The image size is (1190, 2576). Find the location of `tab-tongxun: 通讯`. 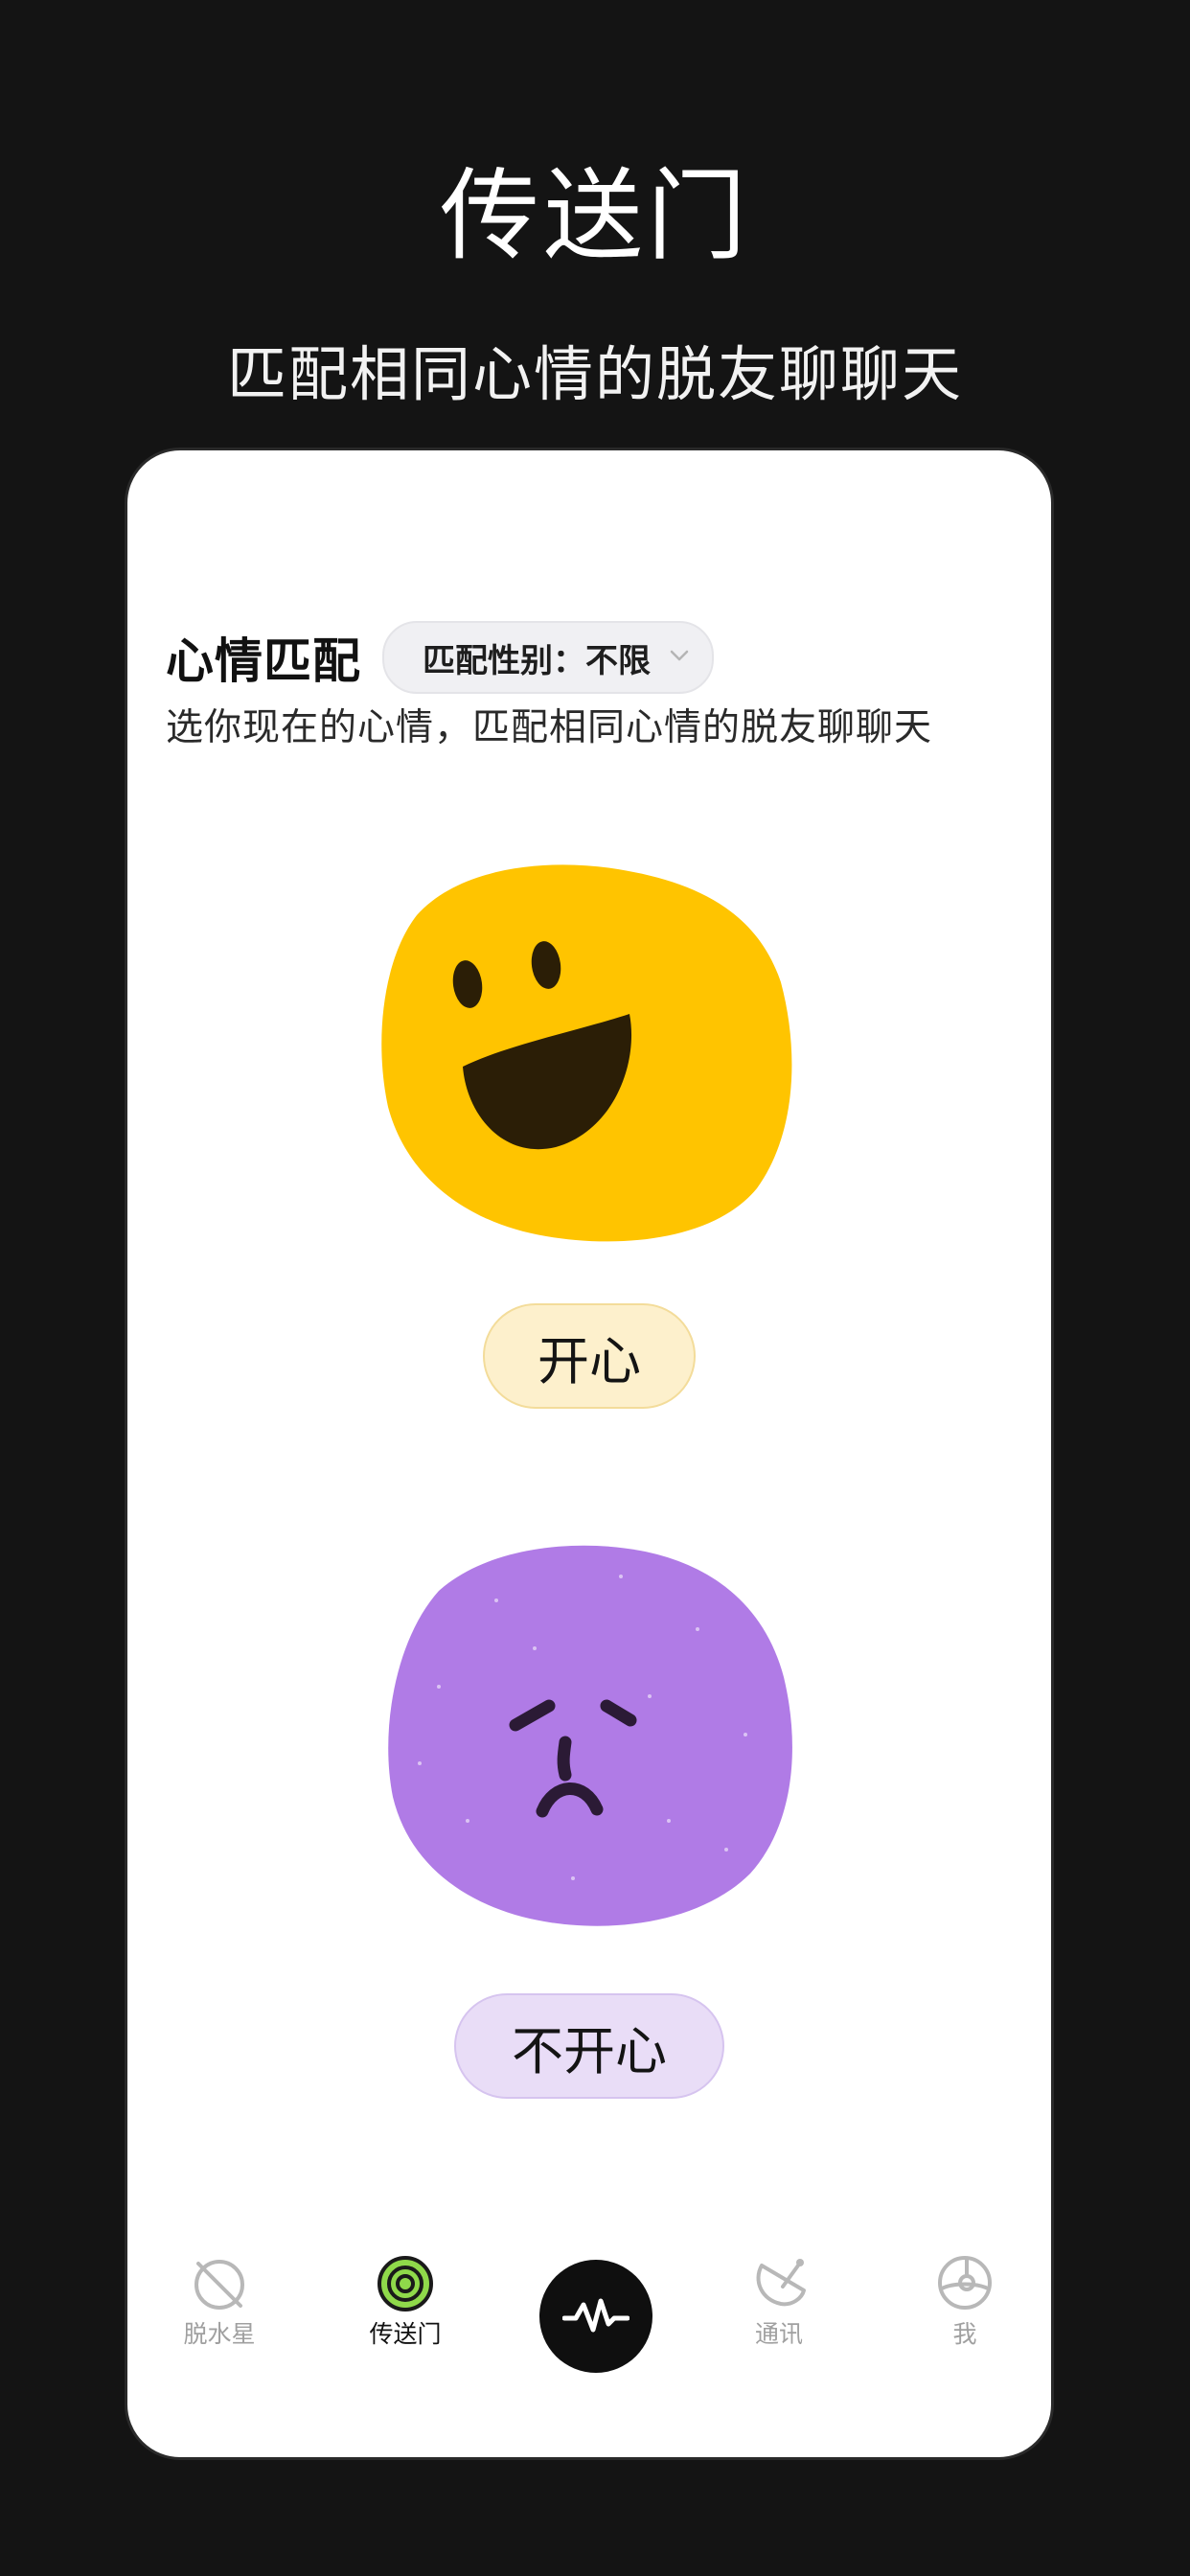

tab-tongxun: 通讯 is located at coordinates (779, 2301).